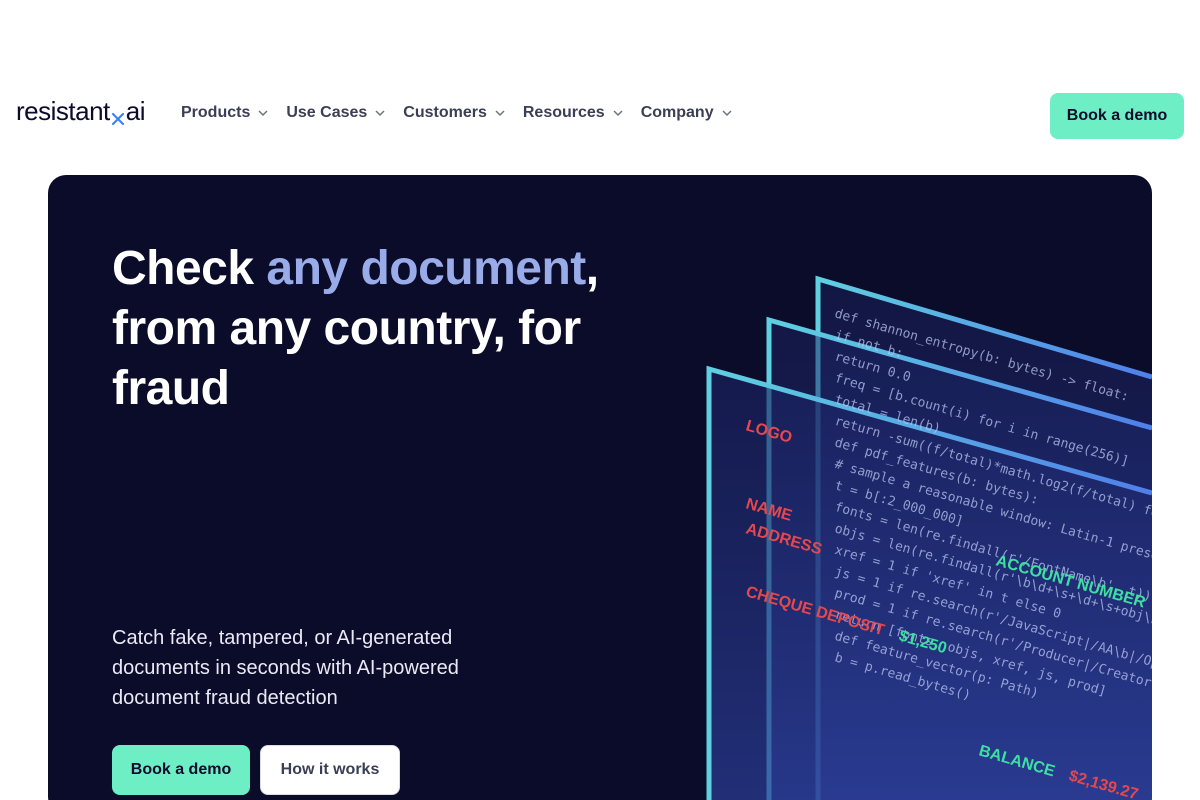 Image resolution: width=1200 pixels, height=800 pixels. Describe the element at coordinates (189, 268) in the screenshot. I see `headline-part-1: Check` at that location.